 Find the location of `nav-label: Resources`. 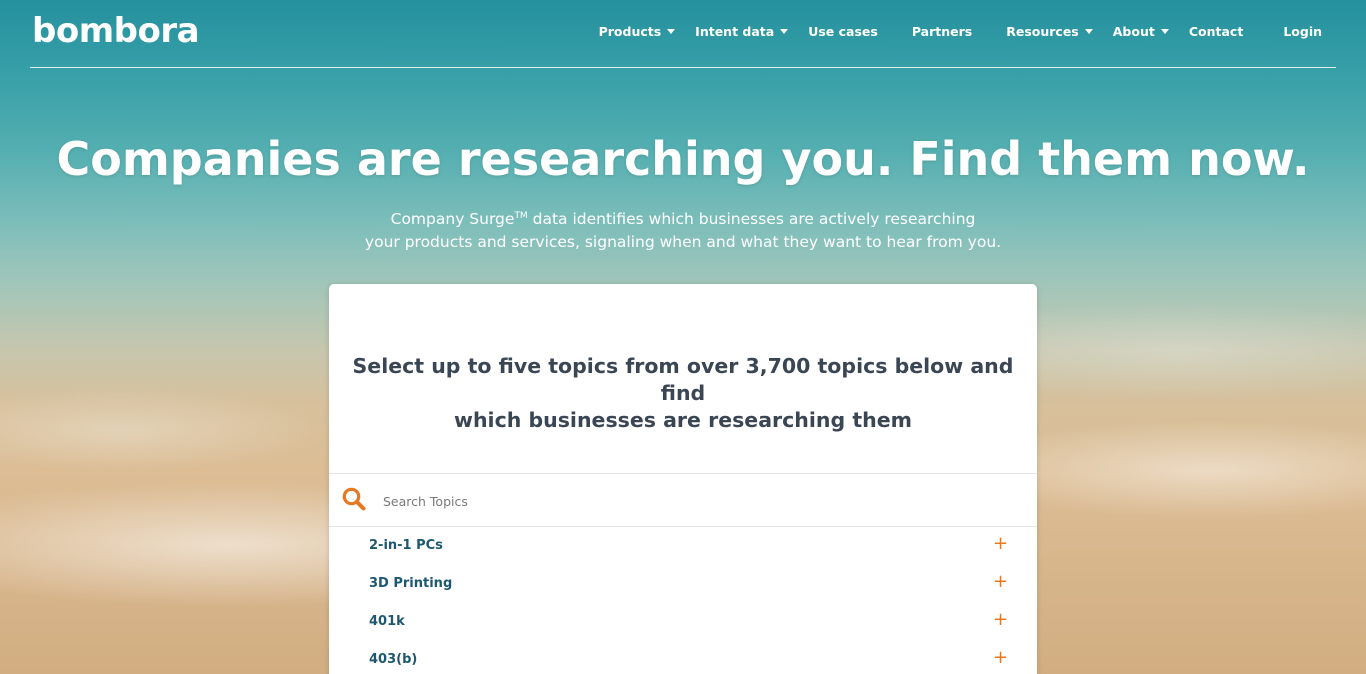

nav-label: Resources is located at coordinates (1042, 31).